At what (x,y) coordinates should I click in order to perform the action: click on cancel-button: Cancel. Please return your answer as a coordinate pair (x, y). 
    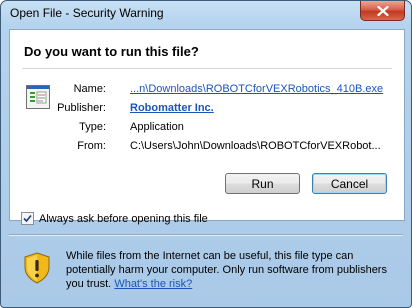
    Looking at the image, I should click on (349, 183).